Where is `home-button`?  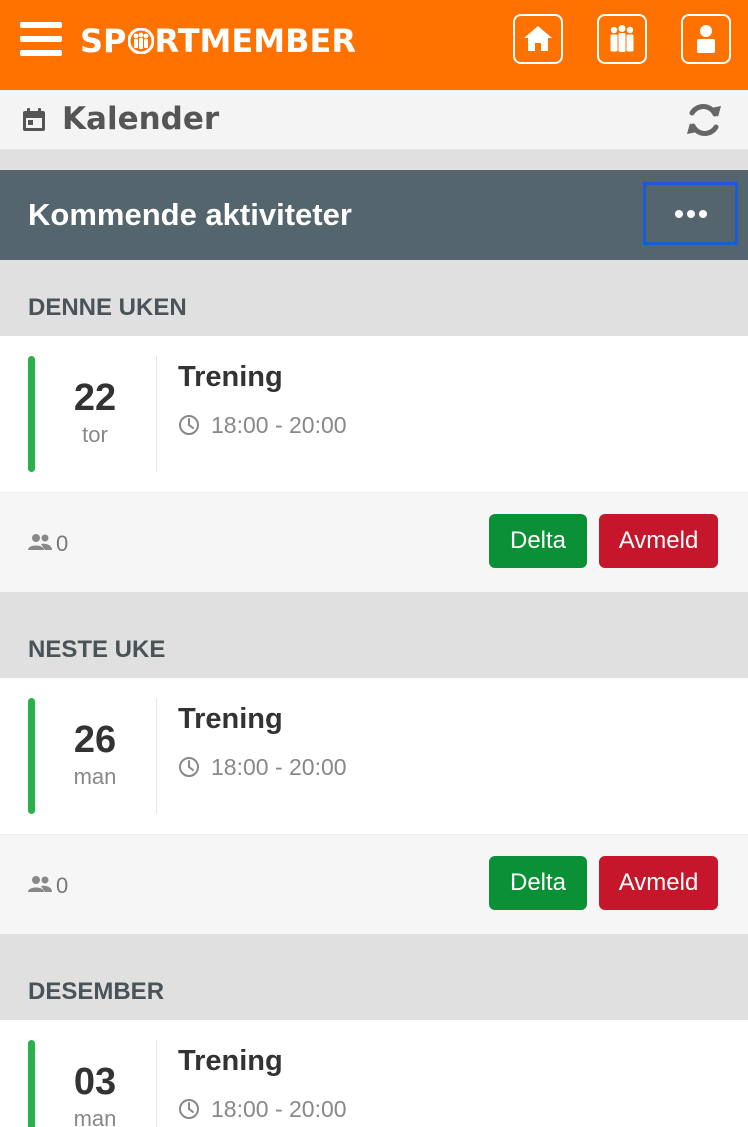 home-button is located at coordinates (538, 39).